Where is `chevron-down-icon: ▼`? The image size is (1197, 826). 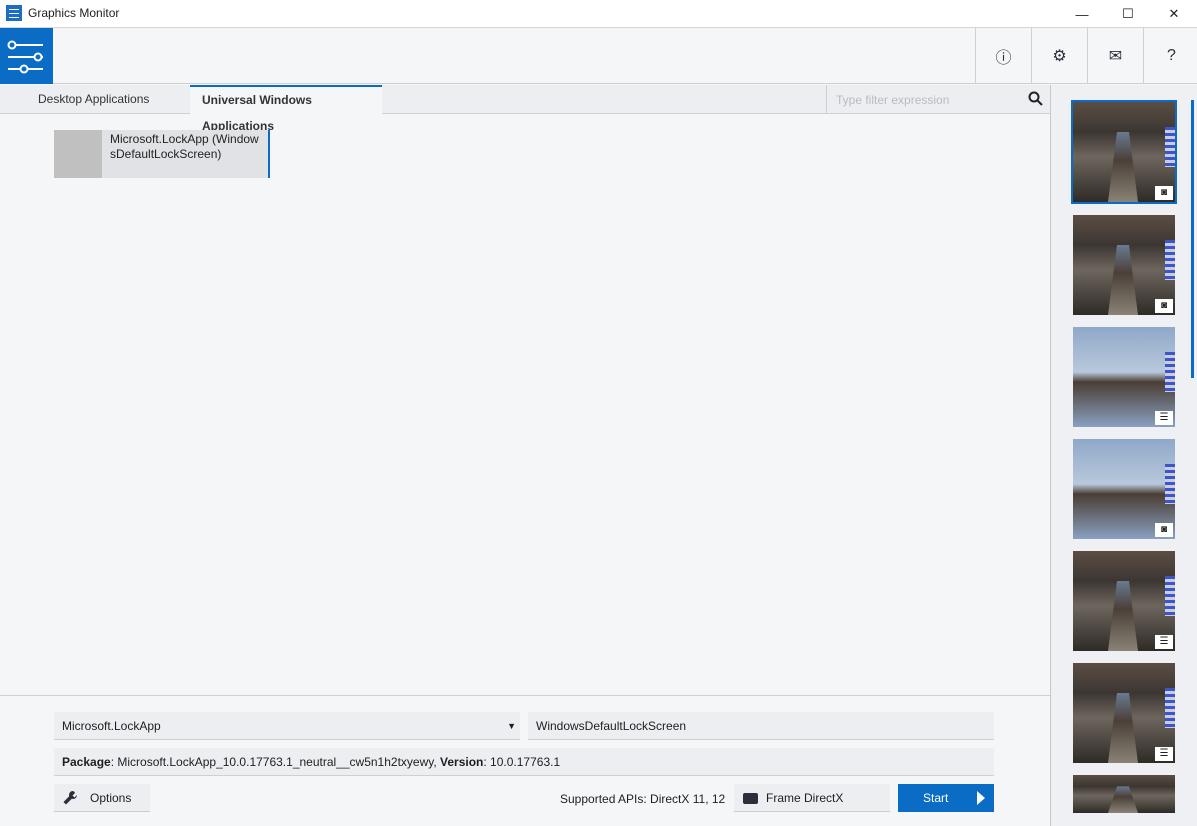 chevron-down-icon: ▼ is located at coordinates (511, 726).